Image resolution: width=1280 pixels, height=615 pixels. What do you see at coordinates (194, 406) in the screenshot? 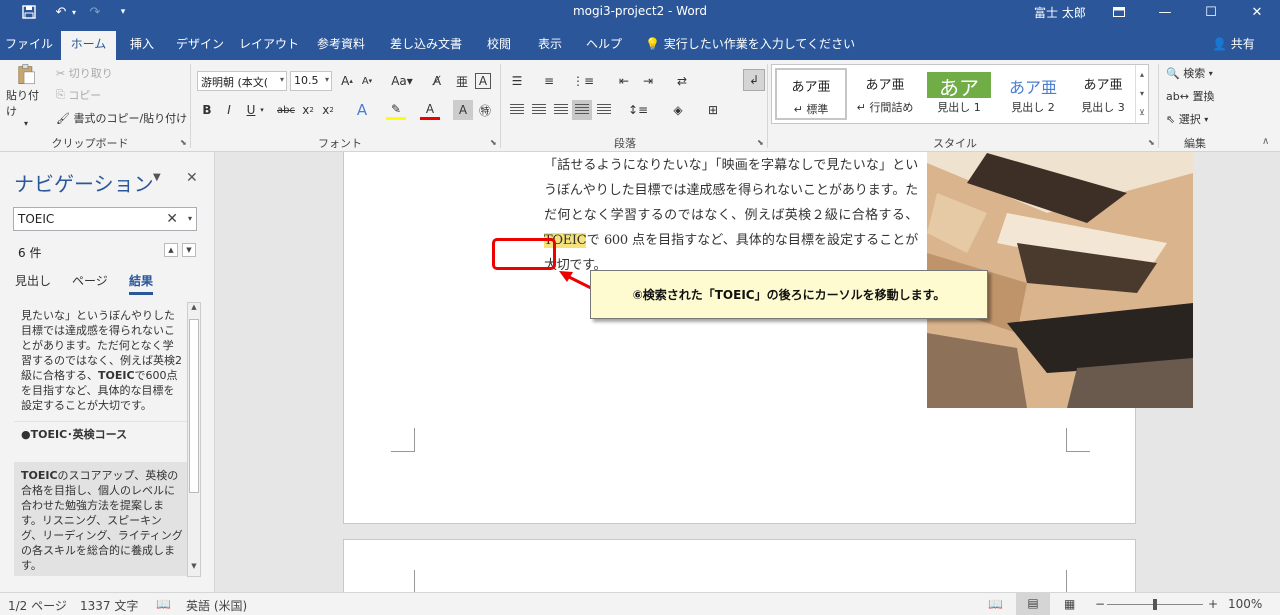
I see `scroll-thumb` at bounding box center [194, 406].